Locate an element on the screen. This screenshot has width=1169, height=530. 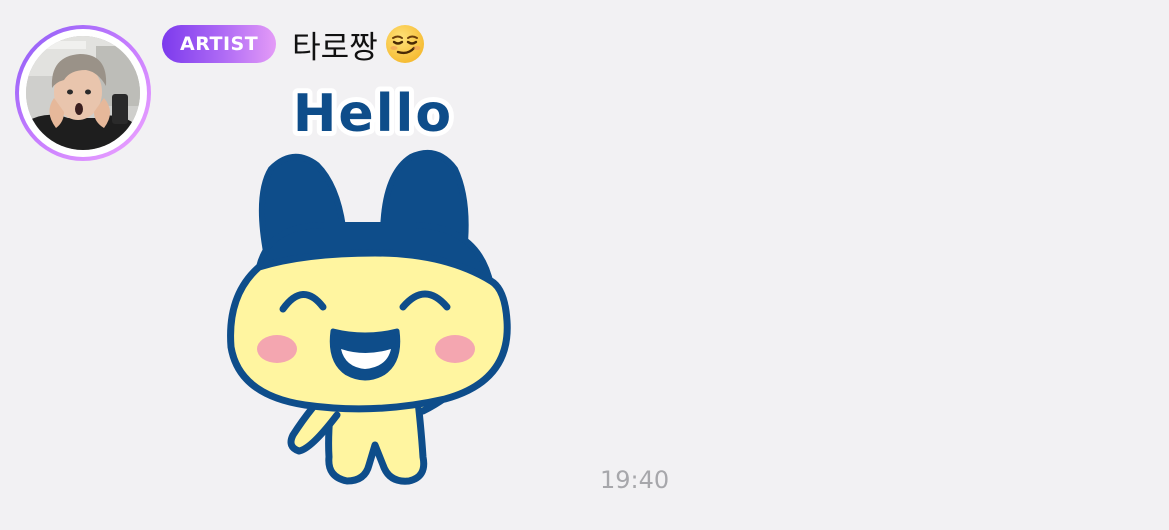
artist-badge: ARTIST is located at coordinates (219, 44).